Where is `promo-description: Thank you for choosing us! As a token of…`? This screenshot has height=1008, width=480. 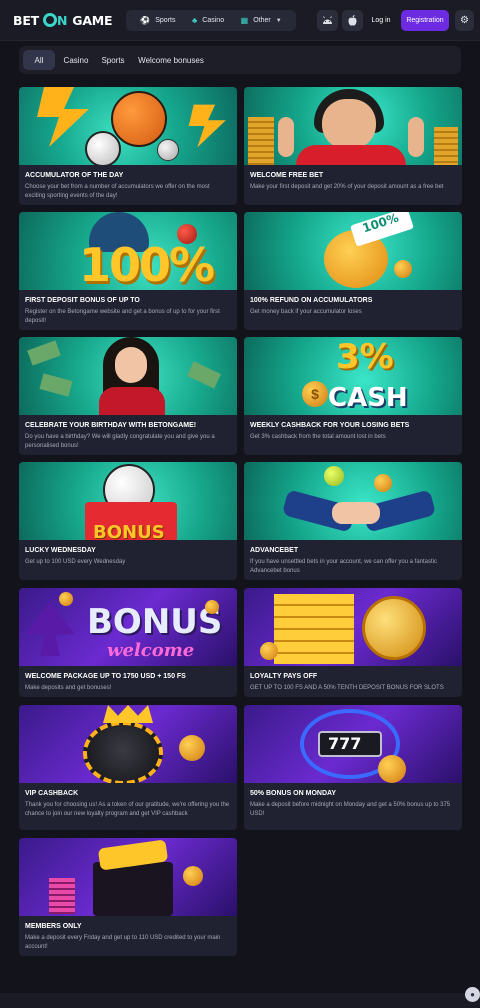 promo-description: Thank you for choosing us! As a token of… is located at coordinates (127, 809).